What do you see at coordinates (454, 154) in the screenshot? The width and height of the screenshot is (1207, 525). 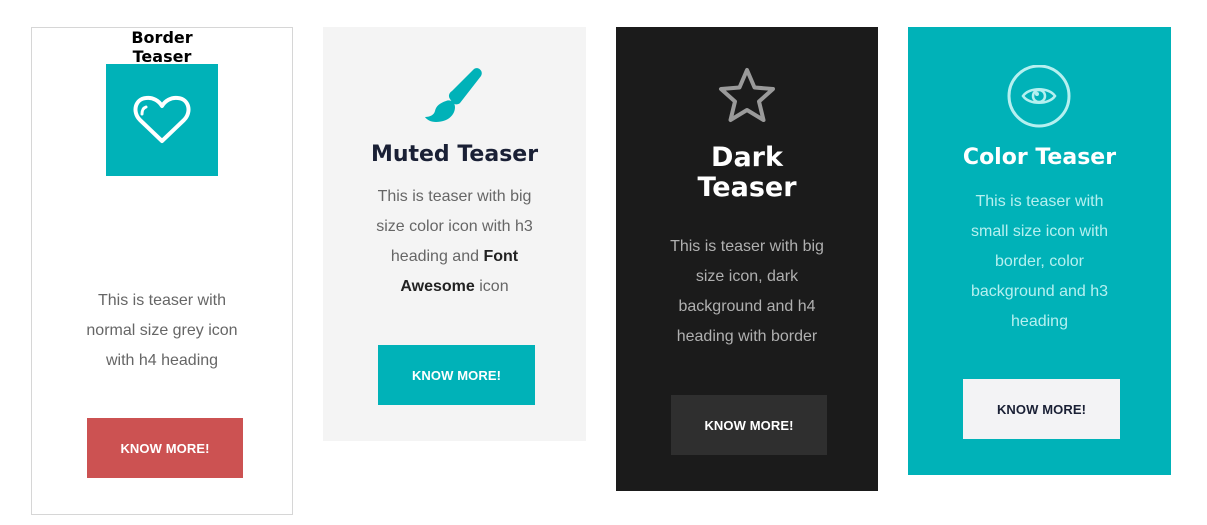 I see `card-heading: Muted Teaser` at bounding box center [454, 154].